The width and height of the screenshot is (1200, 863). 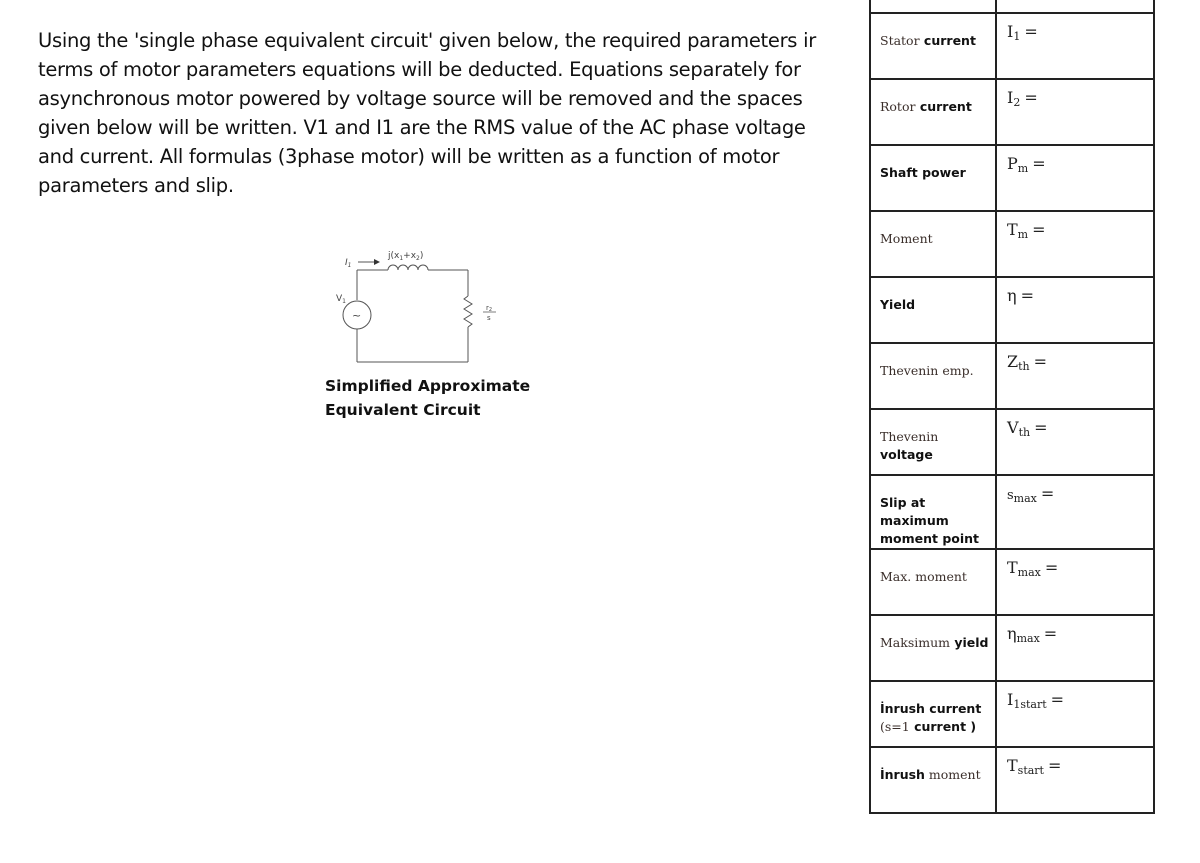 What do you see at coordinates (1075, 490) in the screenshot?
I see `formula-symbol: smax =` at bounding box center [1075, 490].